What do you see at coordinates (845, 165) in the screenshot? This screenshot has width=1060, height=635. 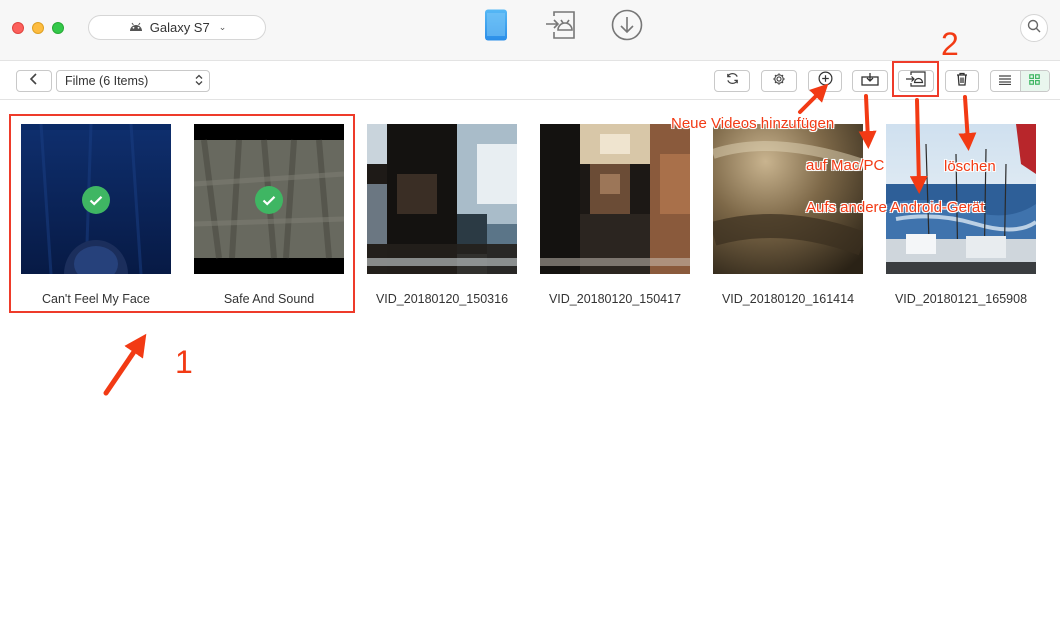 I see `to-mac-pc-annotation: auf Mac/PC` at bounding box center [845, 165].